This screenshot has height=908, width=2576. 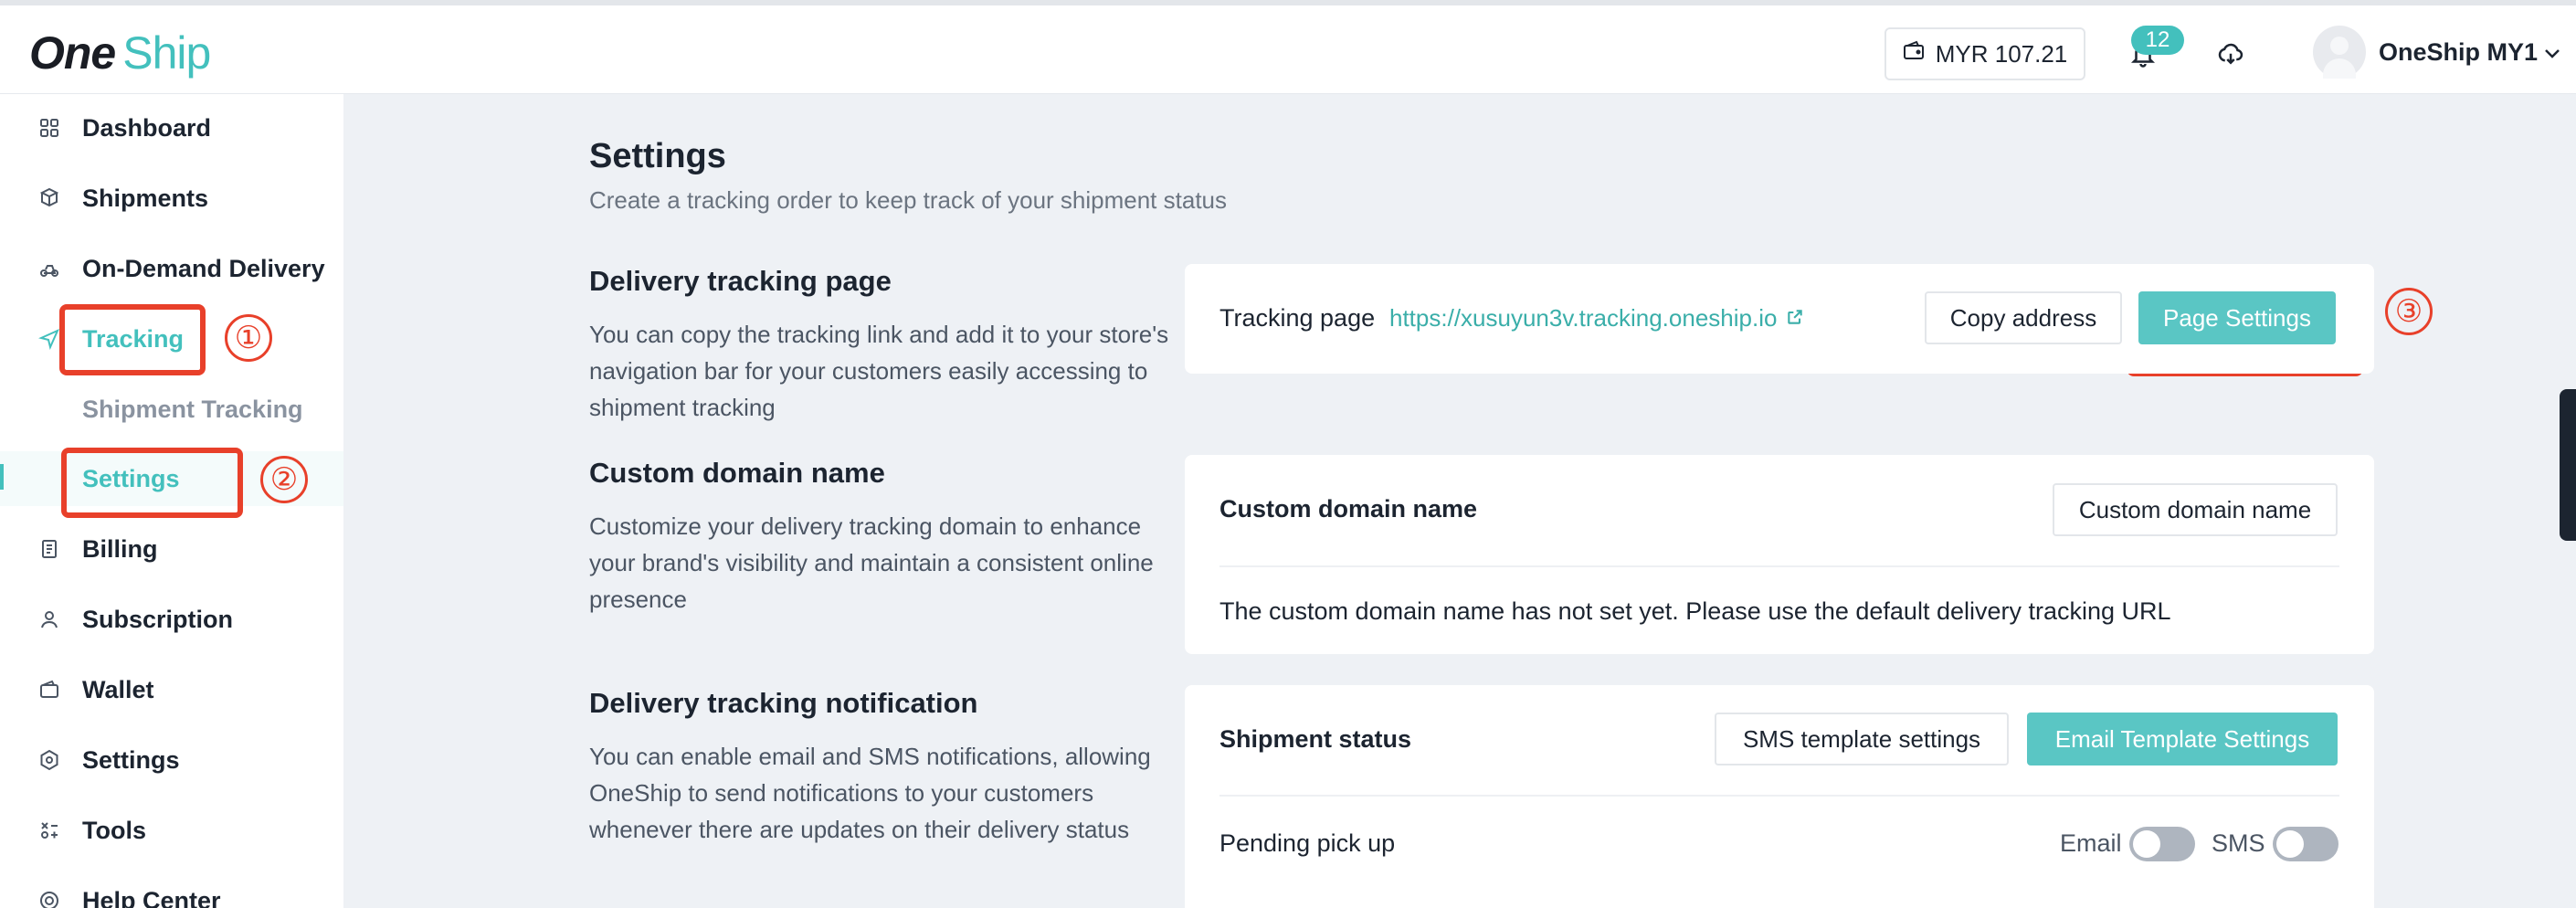 I want to click on sidebar-item-subscription: Subscription, so click(x=171, y=619).